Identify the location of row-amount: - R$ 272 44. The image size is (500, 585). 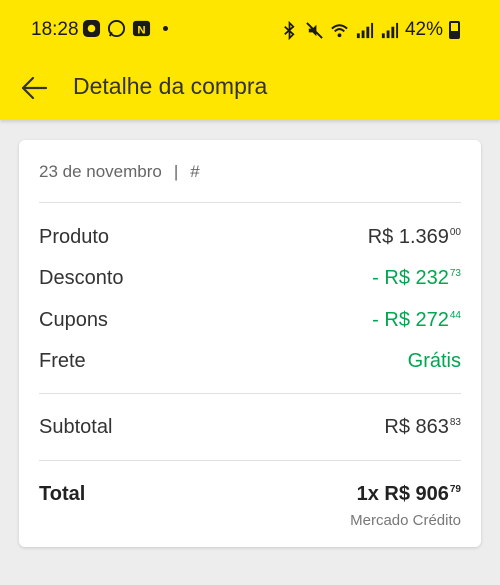
(416, 320).